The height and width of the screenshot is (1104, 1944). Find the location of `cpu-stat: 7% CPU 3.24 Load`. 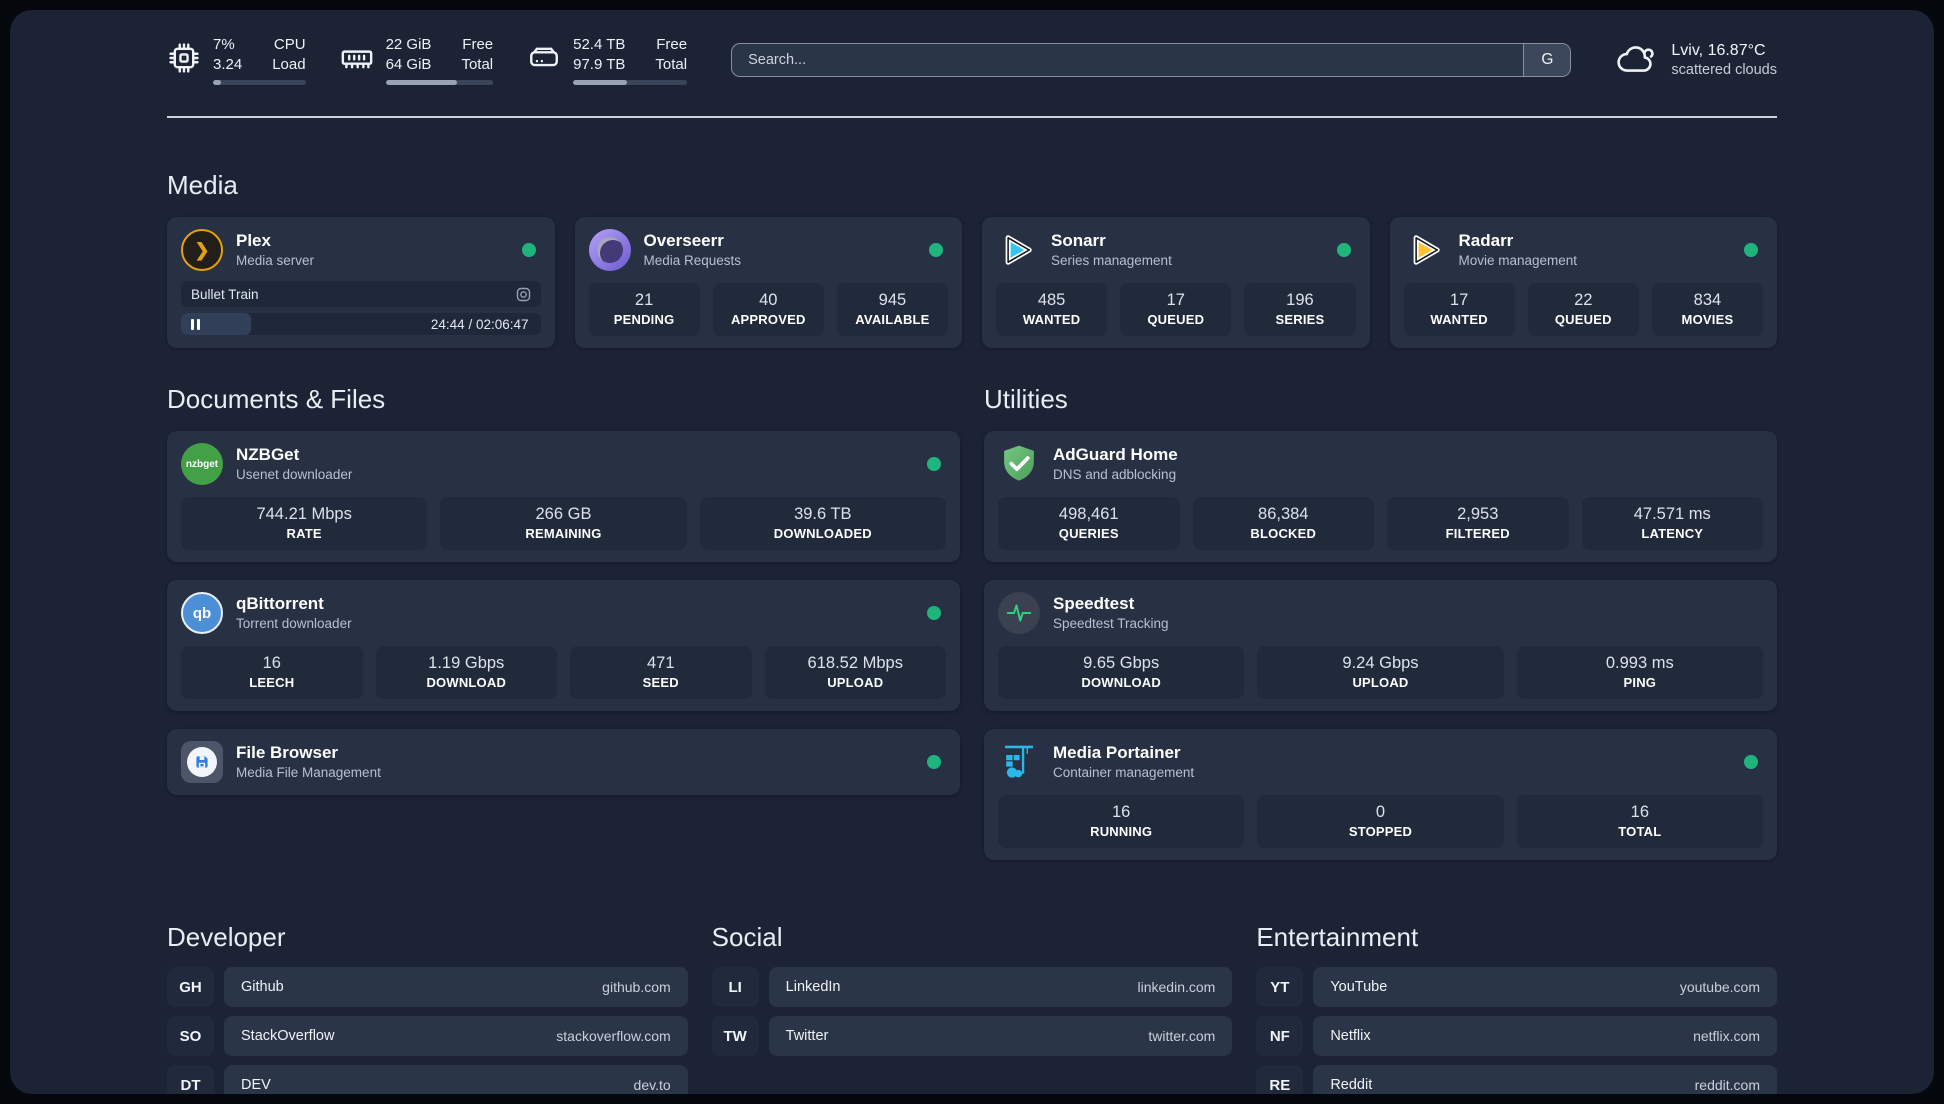

cpu-stat: 7% CPU 3.24 Load is located at coordinates (236, 60).